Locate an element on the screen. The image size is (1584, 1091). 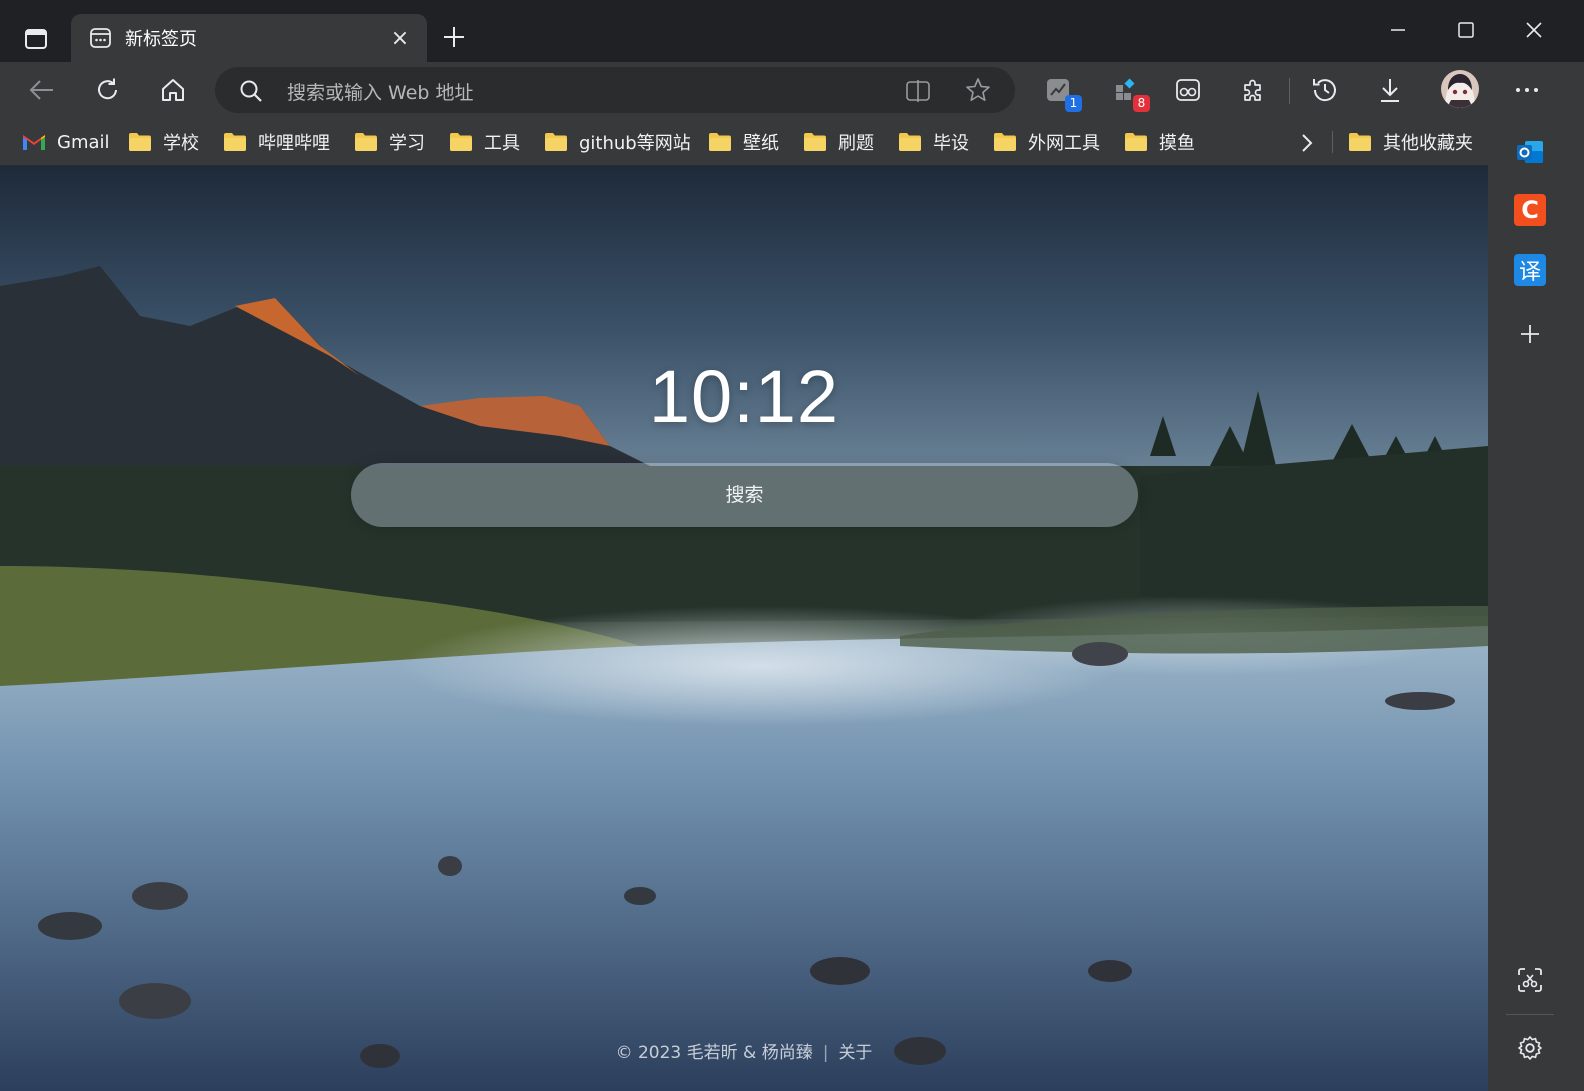
extensions-button is located at coordinates (1253, 90).